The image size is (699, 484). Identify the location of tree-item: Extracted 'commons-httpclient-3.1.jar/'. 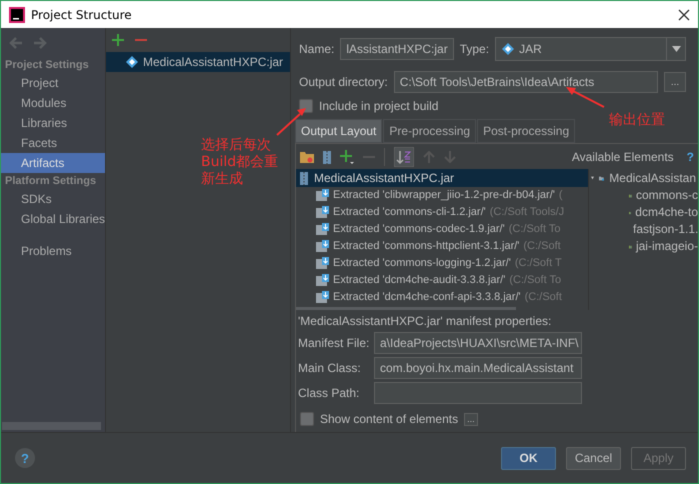
(426, 246).